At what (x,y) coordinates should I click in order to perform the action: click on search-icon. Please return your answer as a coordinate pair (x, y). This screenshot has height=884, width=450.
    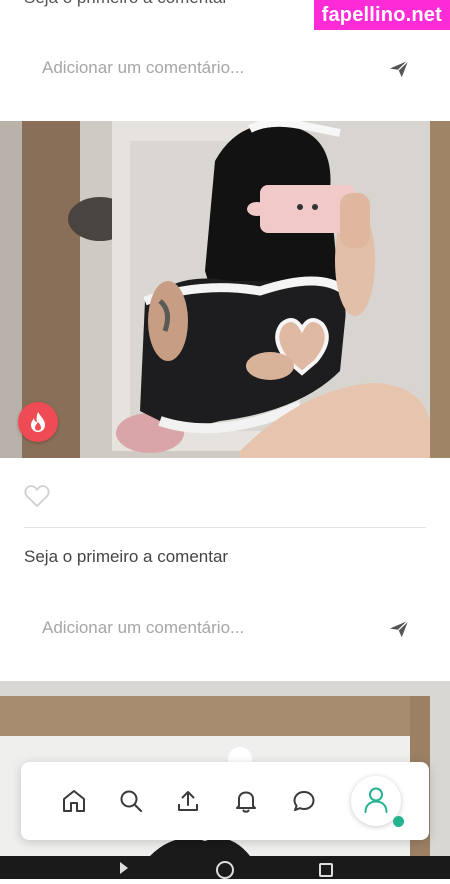
    Looking at the image, I should click on (131, 801).